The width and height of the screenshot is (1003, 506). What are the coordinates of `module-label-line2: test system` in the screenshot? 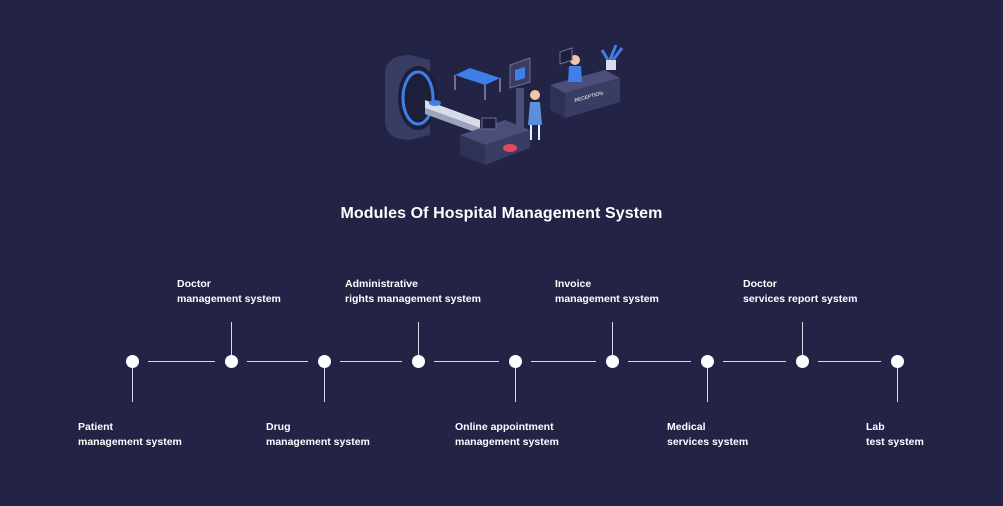 It's located at (895, 442).